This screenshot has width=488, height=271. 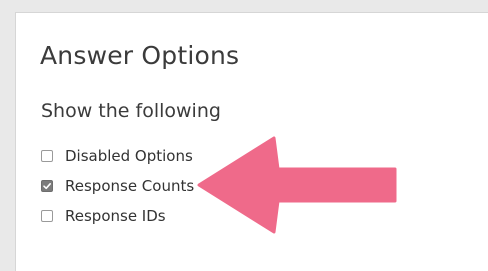 I want to click on checkmark-icon, so click(x=47, y=186).